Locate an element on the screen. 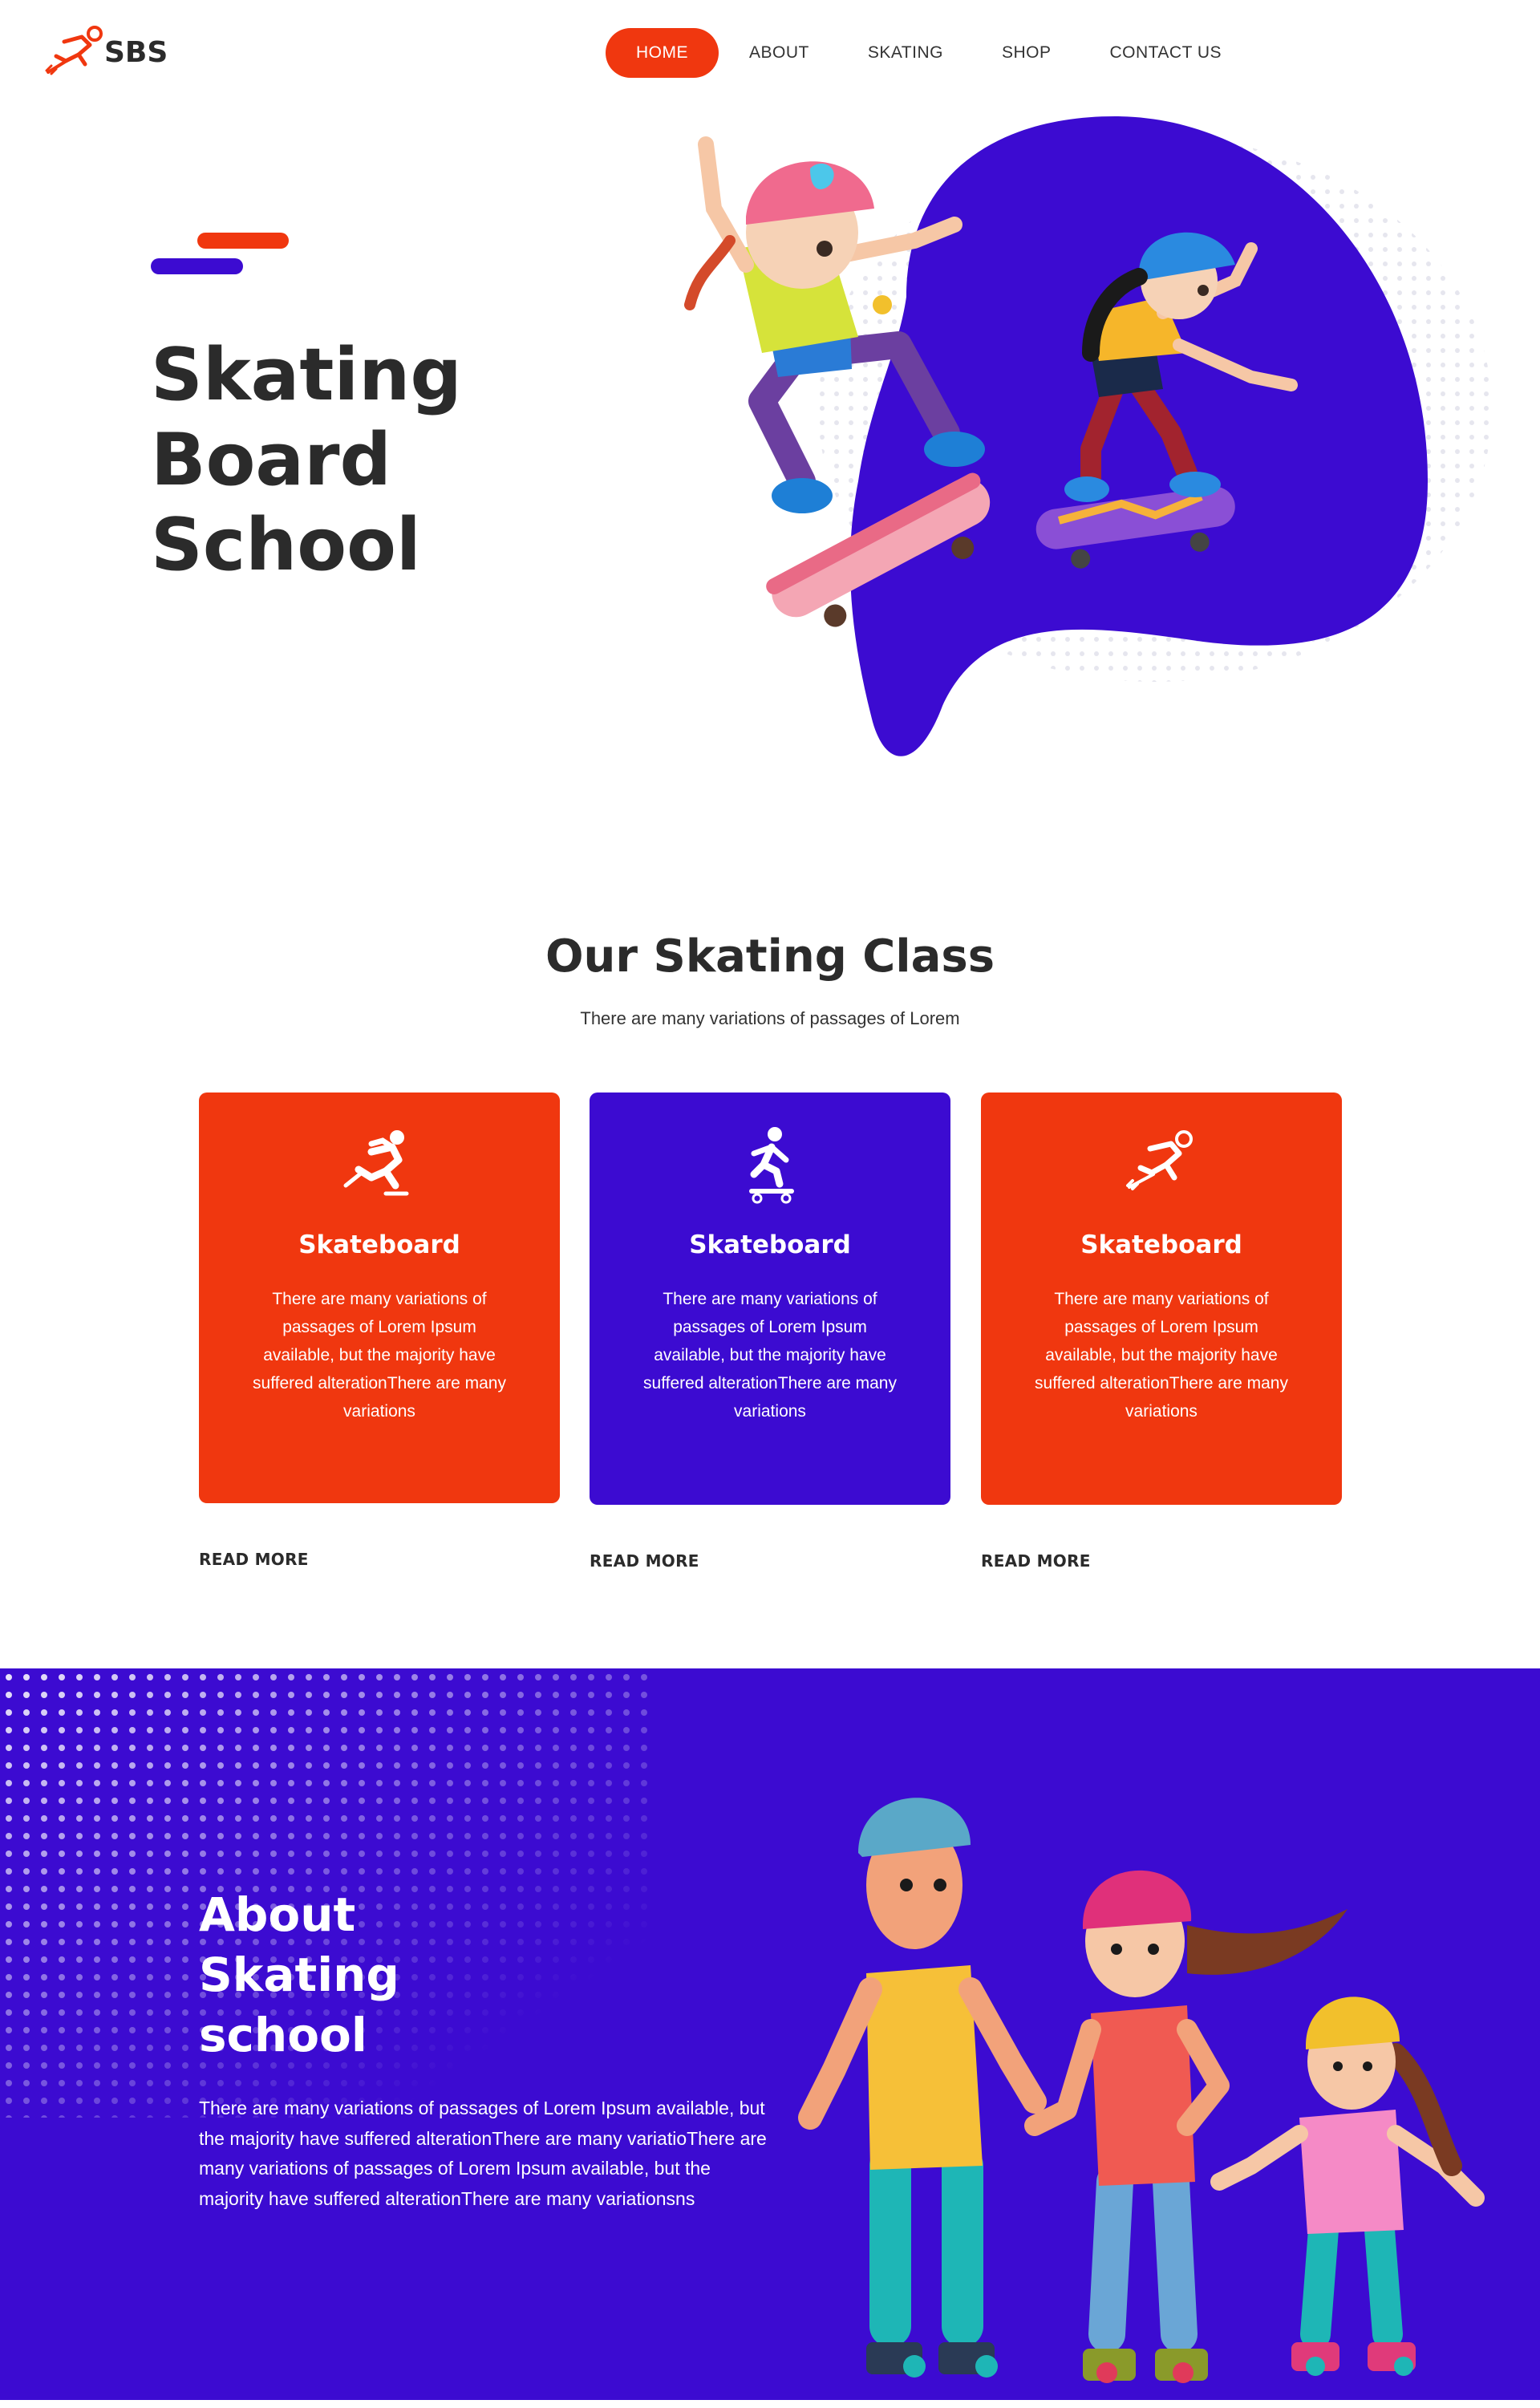  site-header: SBS HOME ABOUT SKATING SHOP CONTACT US is located at coordinates (770, 52).